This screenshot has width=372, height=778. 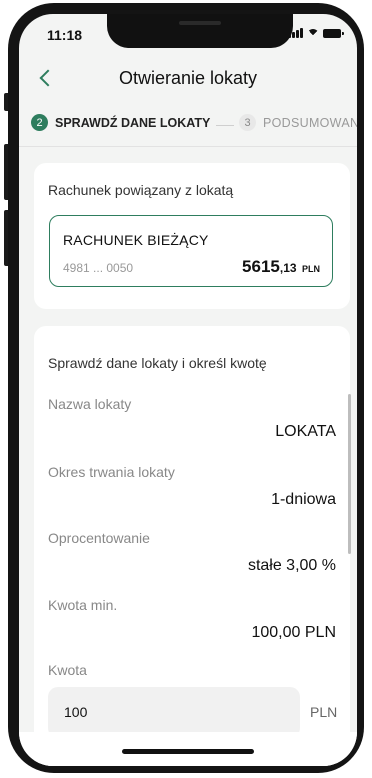 I want to click on step-3: 3 PODSUMOWANIE, so click(x=298, y=122).